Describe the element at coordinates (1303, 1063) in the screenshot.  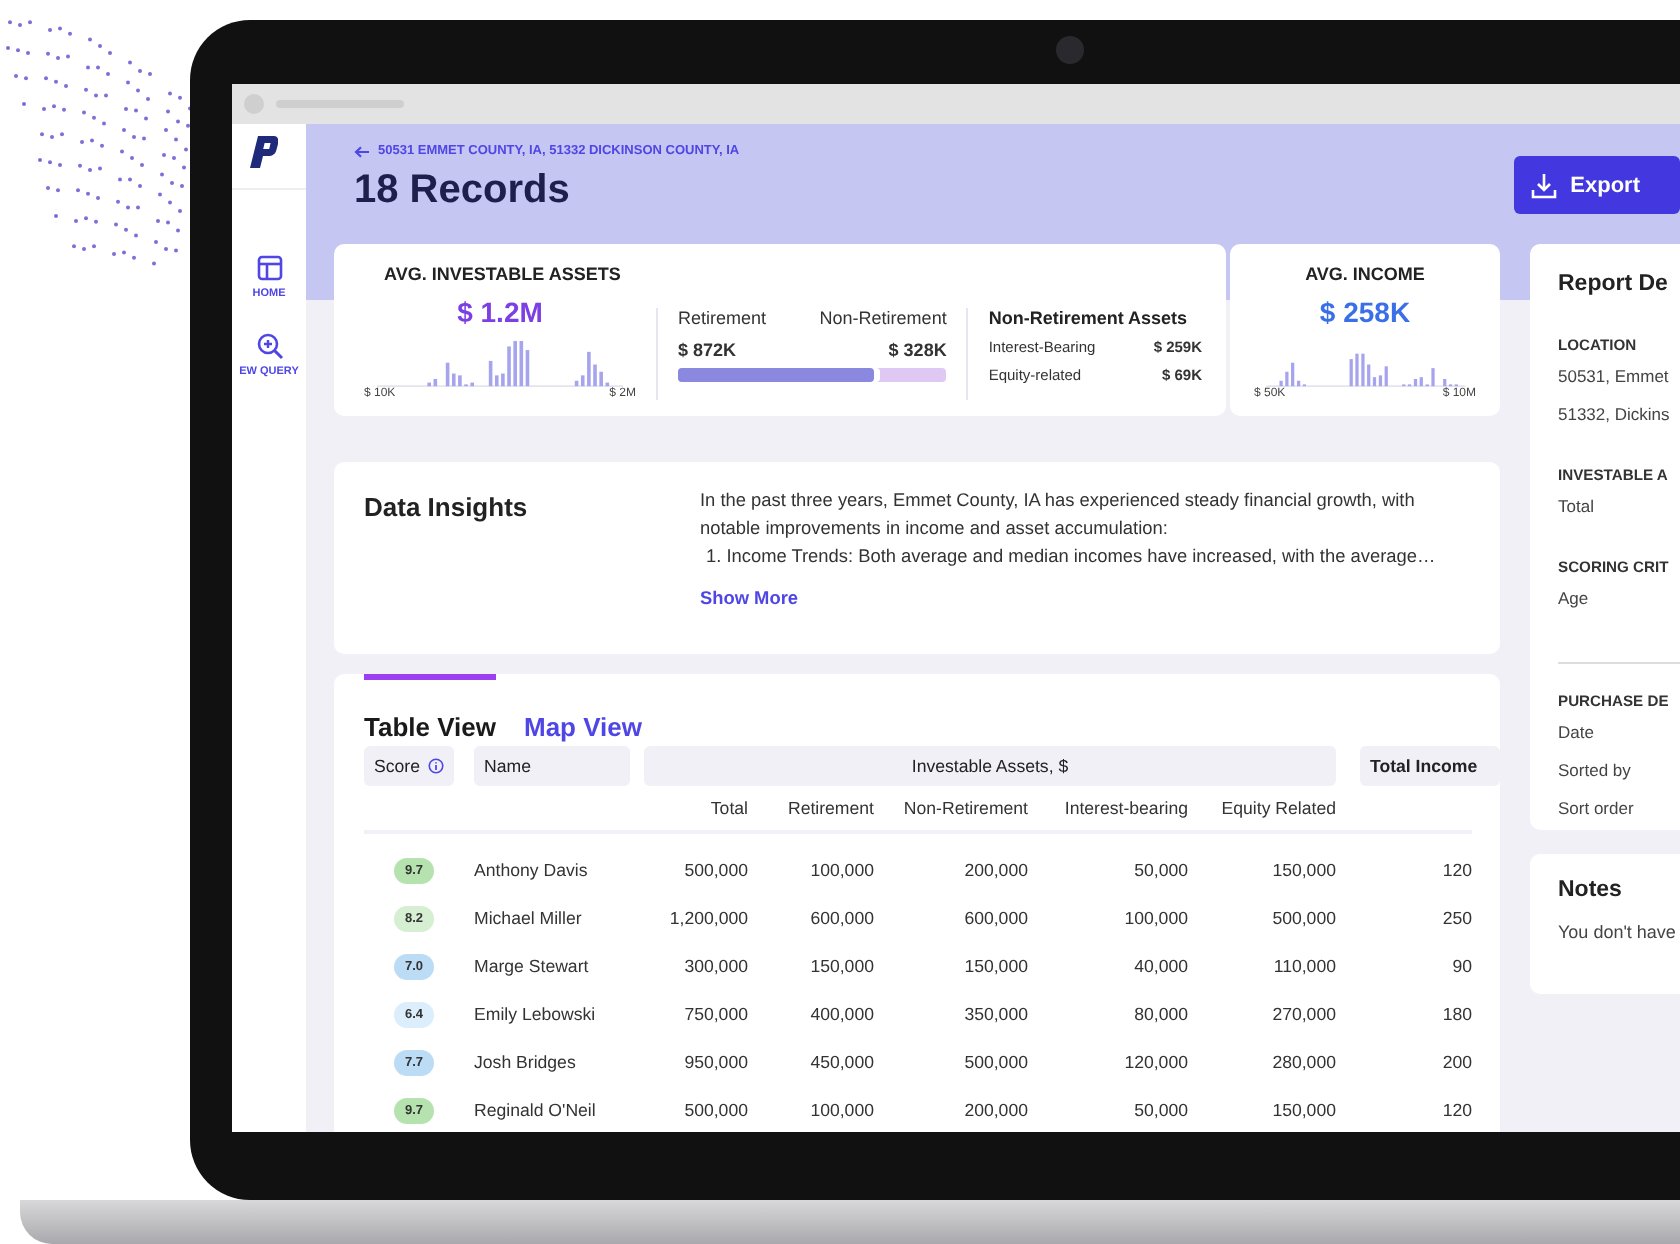
I see `table-cell-text: 280,000` at that location.